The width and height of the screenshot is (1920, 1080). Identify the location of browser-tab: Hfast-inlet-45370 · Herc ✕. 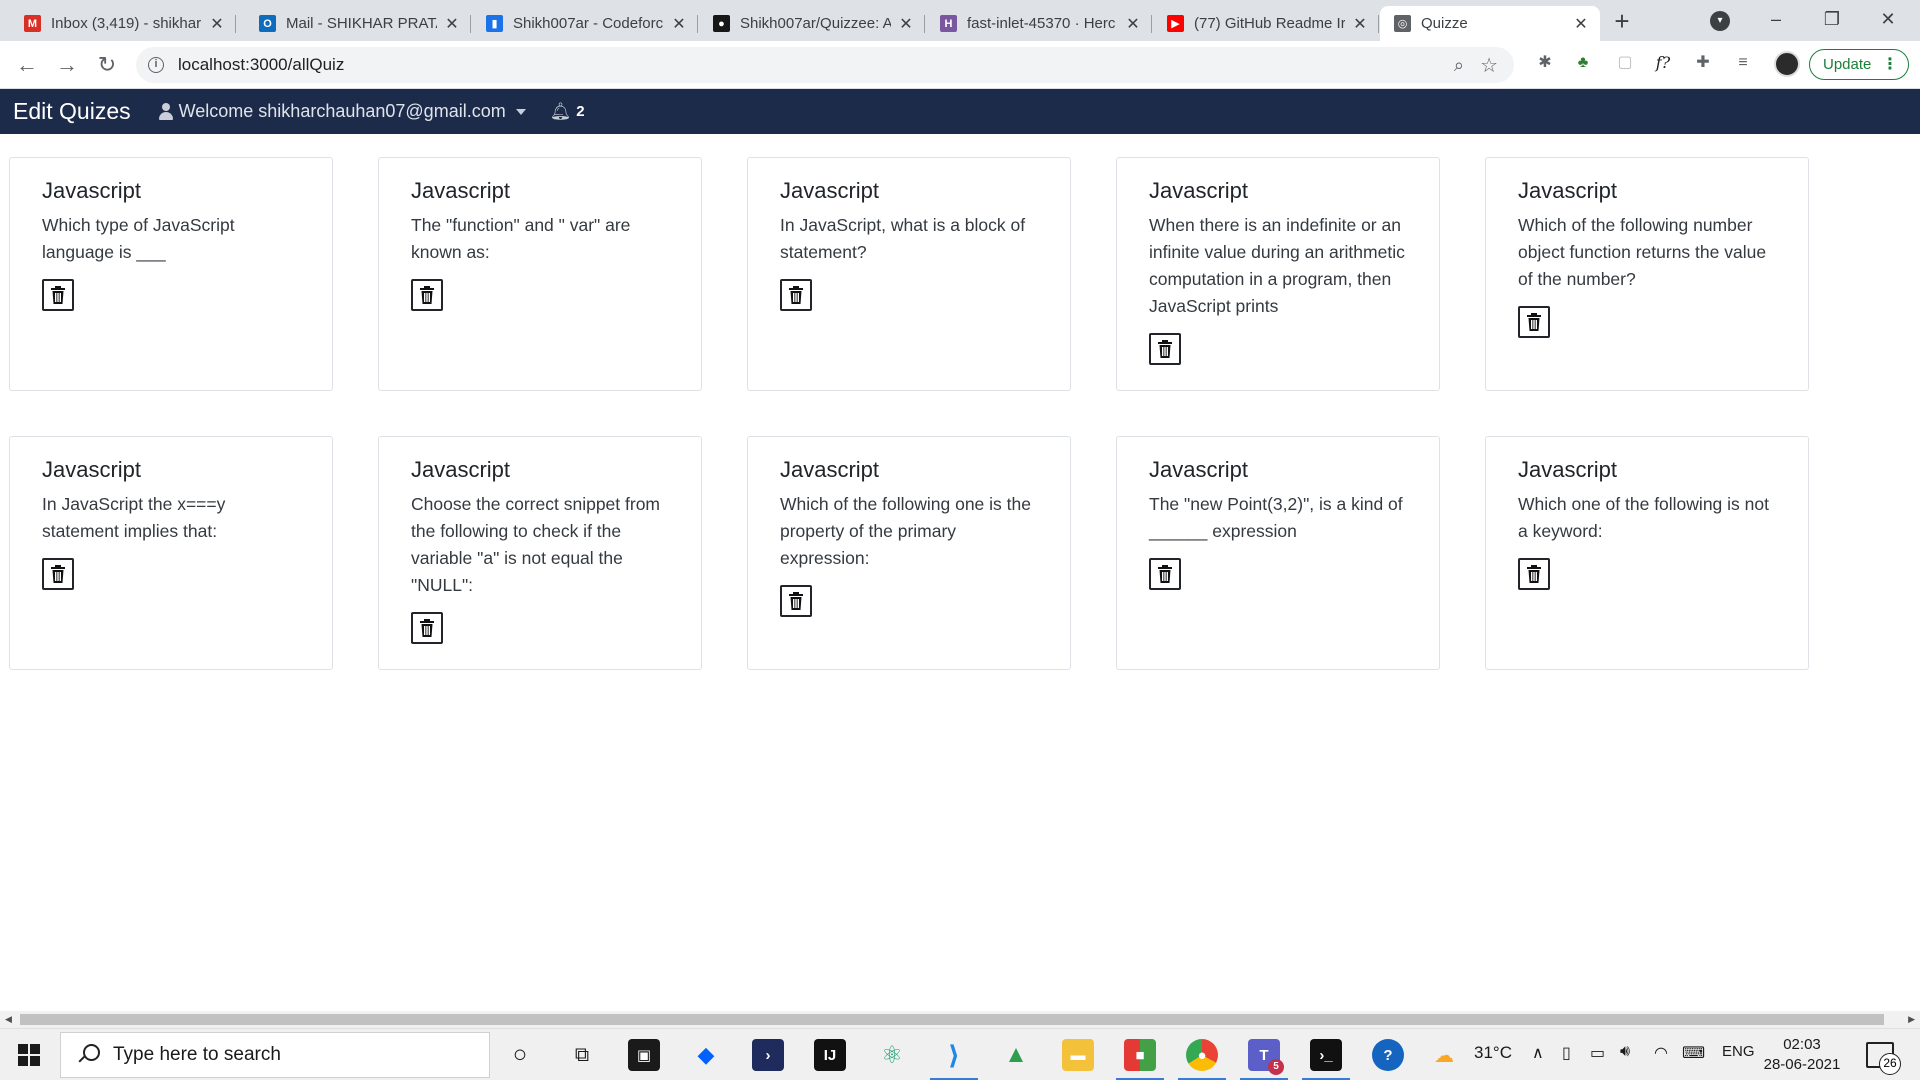
(1039, 23).